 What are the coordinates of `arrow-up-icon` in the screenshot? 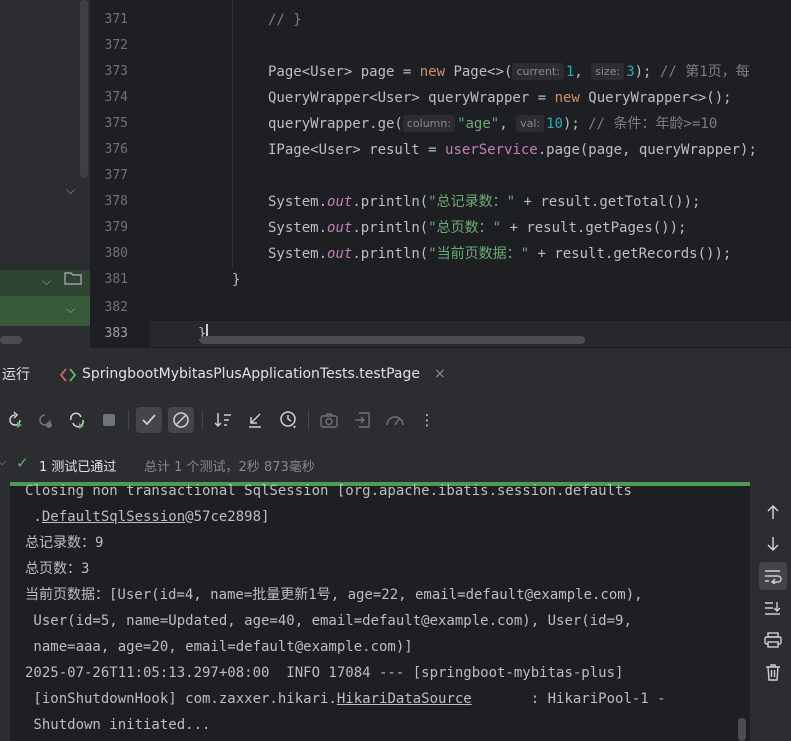 It's located at (773, 512).